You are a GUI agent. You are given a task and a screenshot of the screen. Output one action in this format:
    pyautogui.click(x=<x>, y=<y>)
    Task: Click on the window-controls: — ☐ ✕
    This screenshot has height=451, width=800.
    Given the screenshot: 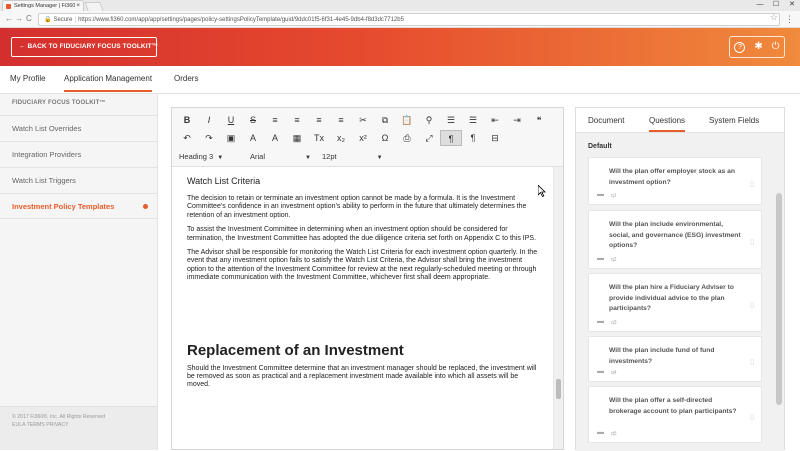 What is the action you would take?
    pyautogui.click(x=776, y=5)
    